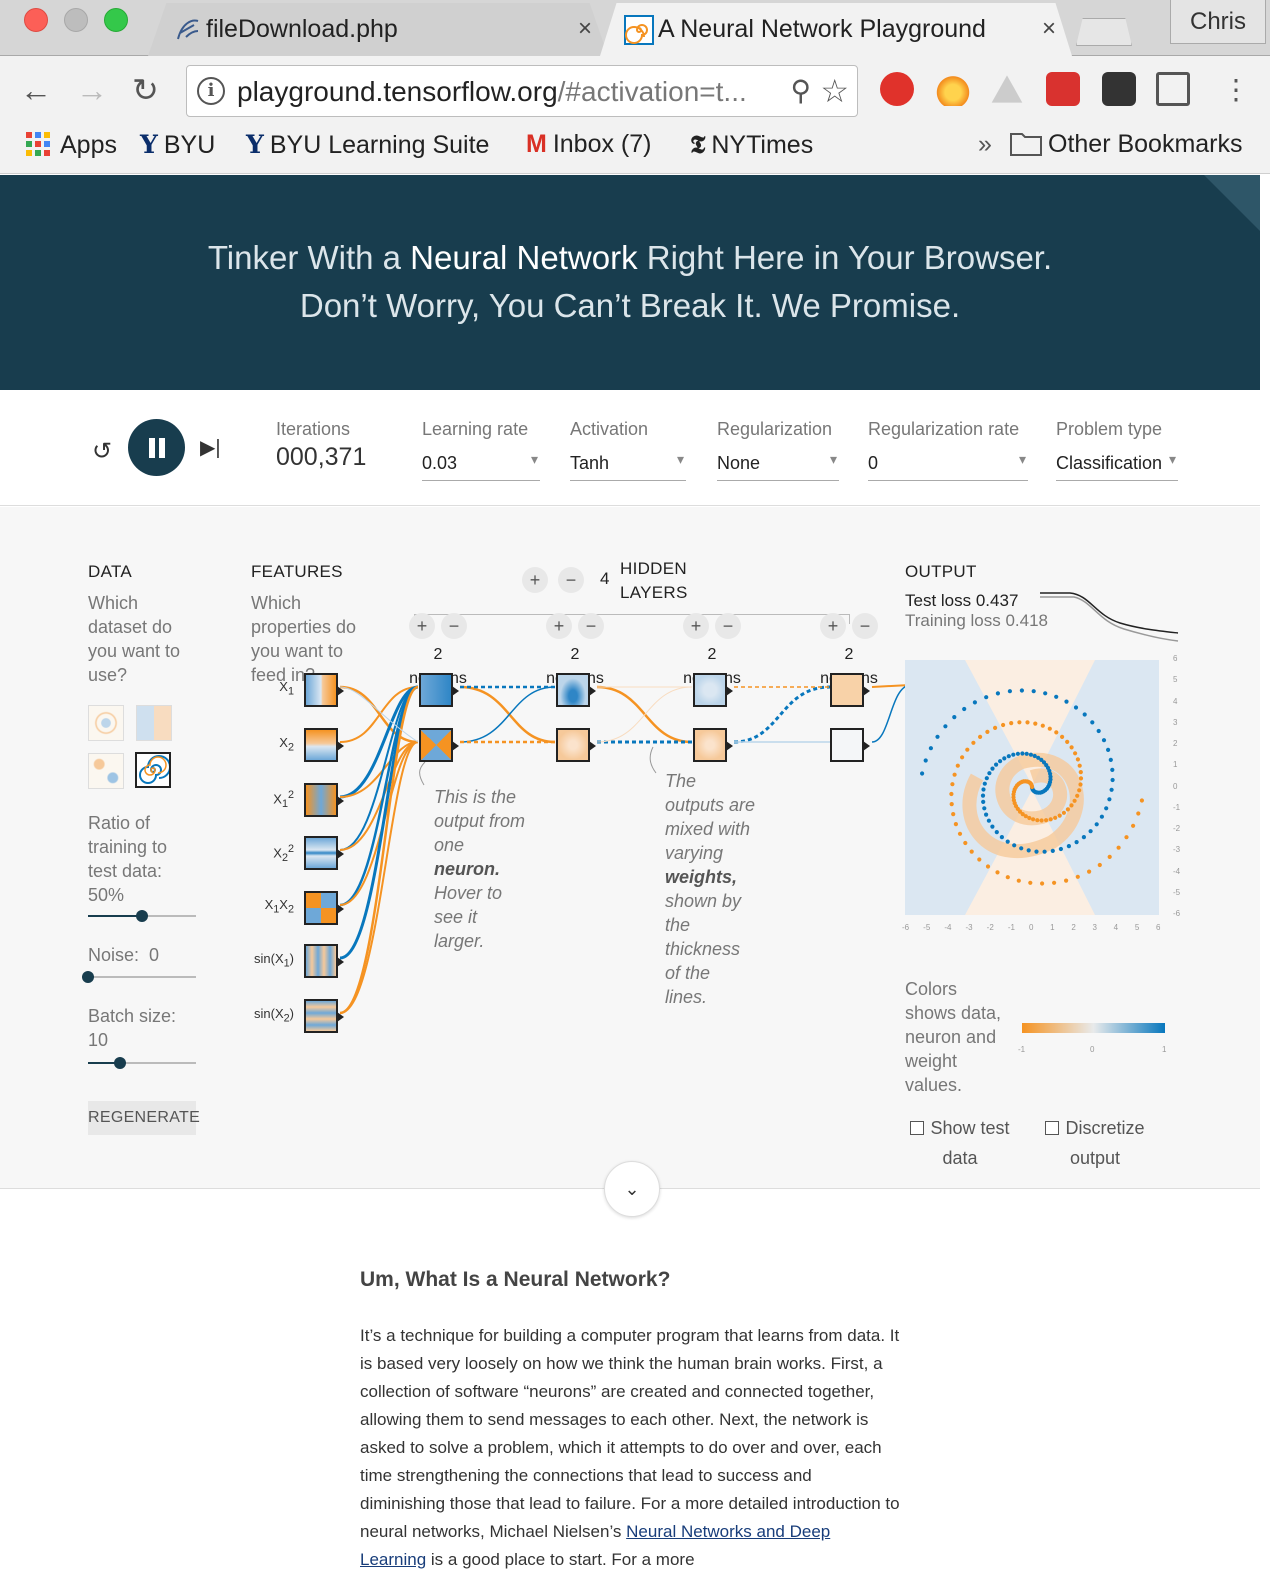 This screenshot has height=1582, width=1270. I want to click on new-tab-button, so click(1104, 32).